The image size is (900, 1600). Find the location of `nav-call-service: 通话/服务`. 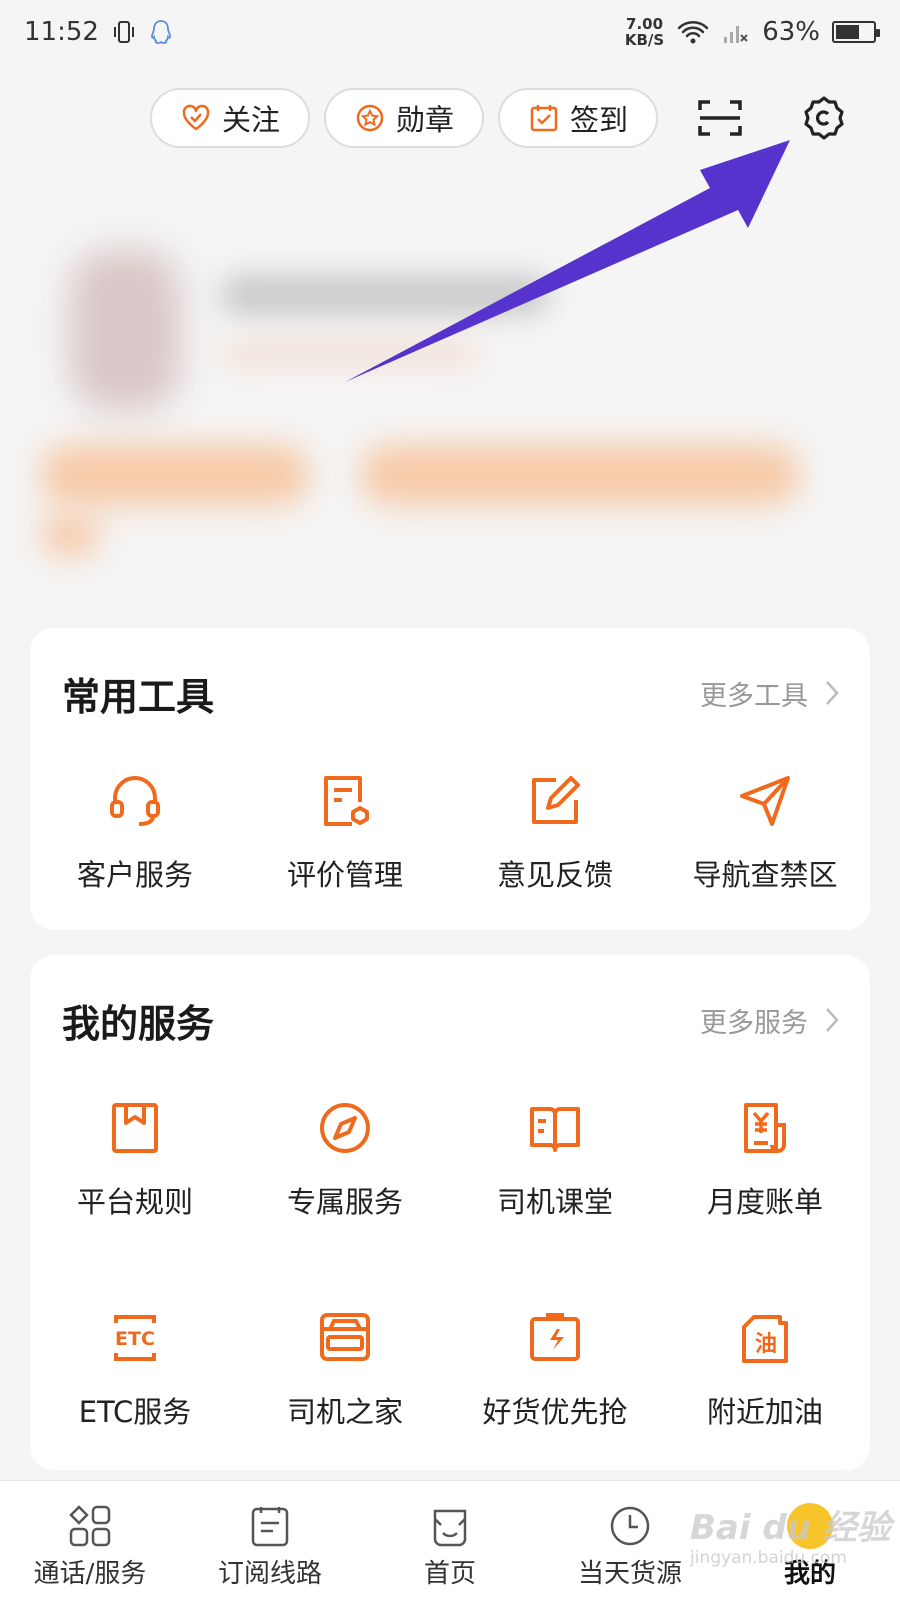

nav-call-service: 通话/服务 is located at coordinates (90, 1540).